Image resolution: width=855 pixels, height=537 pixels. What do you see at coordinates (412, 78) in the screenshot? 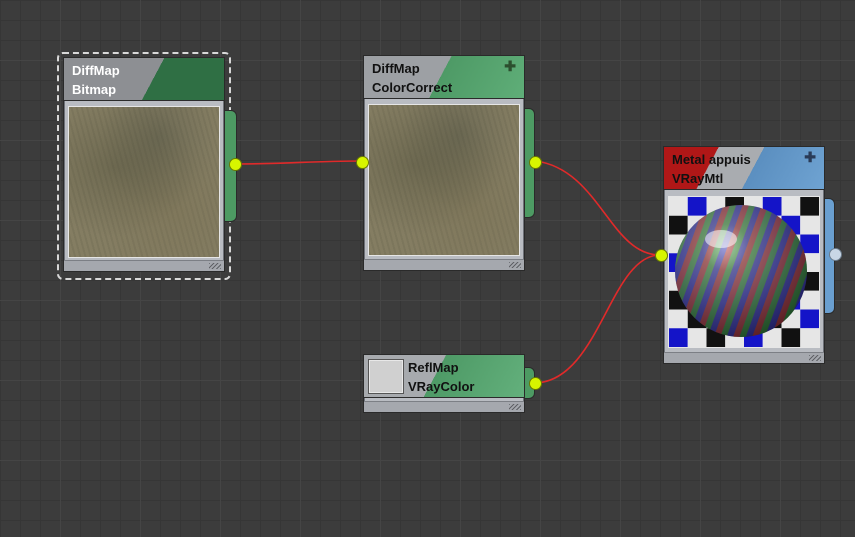
I see `node-title: DiffMap ColorCorrect` at bounding box center [412, 78].